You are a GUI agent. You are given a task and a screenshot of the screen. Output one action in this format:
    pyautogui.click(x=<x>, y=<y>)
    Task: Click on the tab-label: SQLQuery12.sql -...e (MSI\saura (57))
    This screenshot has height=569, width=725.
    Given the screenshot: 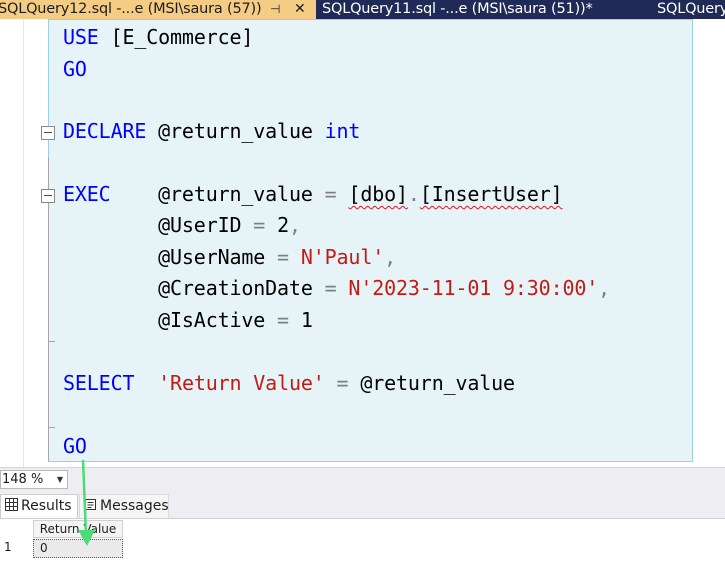 What is the action you would take?
    pyautogui.click(x=131, y=9)
    